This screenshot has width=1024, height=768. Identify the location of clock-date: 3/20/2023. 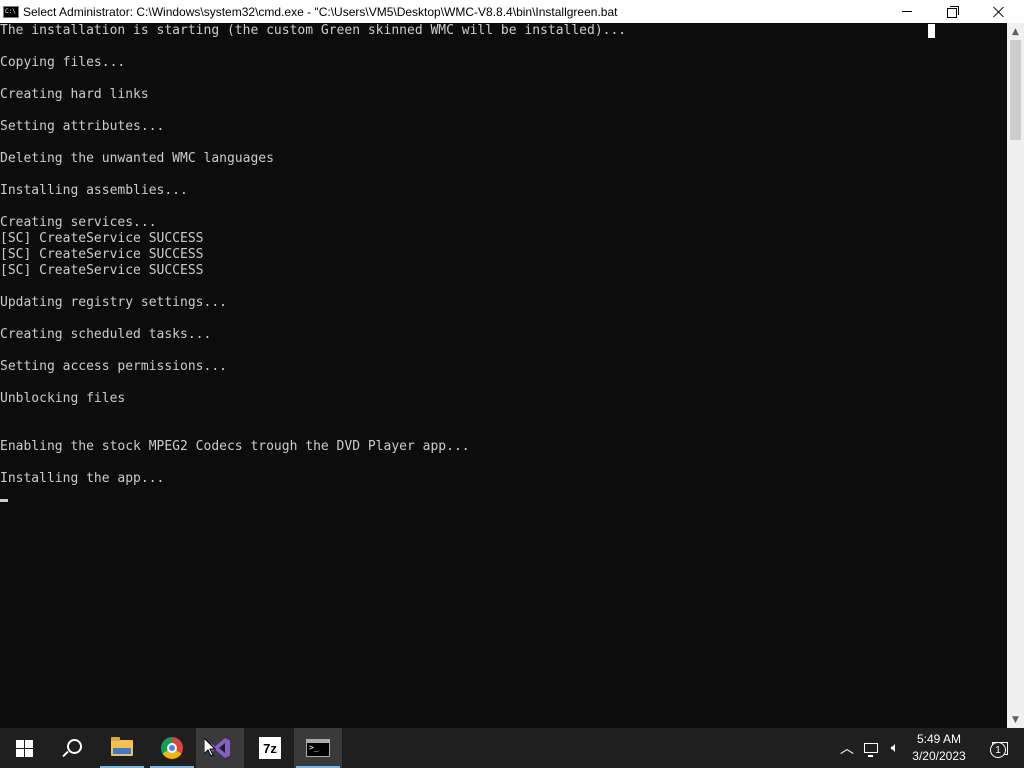
(939, 756).